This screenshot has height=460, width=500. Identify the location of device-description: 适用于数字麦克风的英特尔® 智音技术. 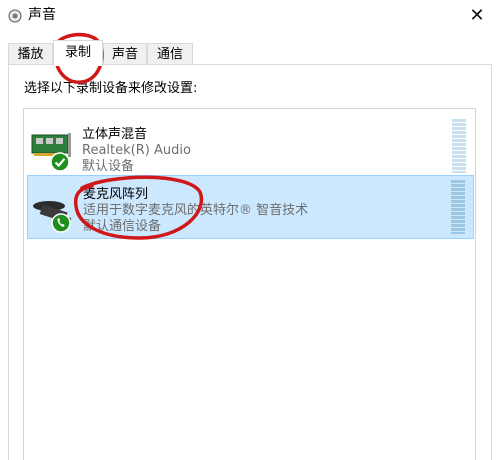
(196, 210).